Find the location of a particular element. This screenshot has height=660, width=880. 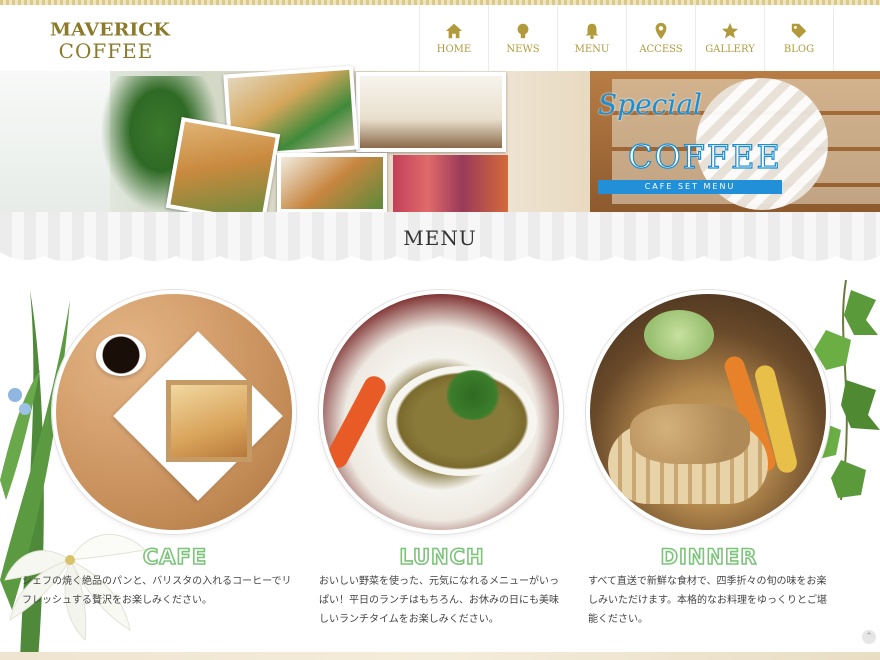

logo: MAVERICK COFFEE is located at coordinates (110, 42).